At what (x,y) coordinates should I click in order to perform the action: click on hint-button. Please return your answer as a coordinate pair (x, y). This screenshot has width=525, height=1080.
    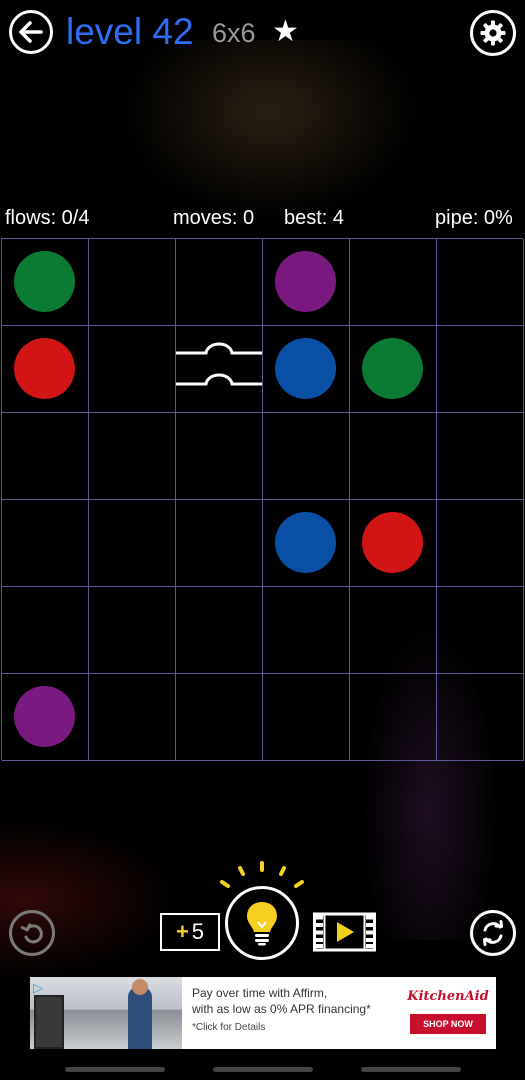
    Looking at the image, I should click on (262, 923).